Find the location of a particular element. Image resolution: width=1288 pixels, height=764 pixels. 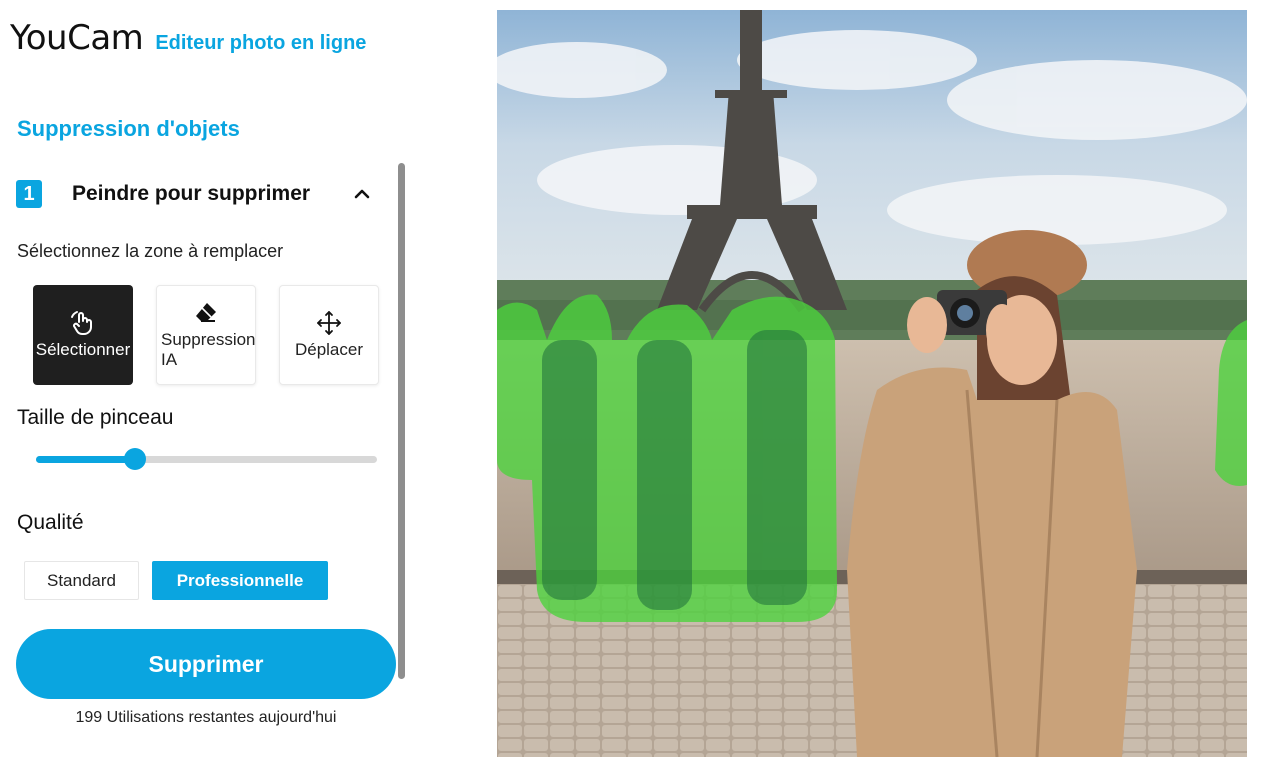

step-number-badge: 1 is located at coordinates (29, 194).